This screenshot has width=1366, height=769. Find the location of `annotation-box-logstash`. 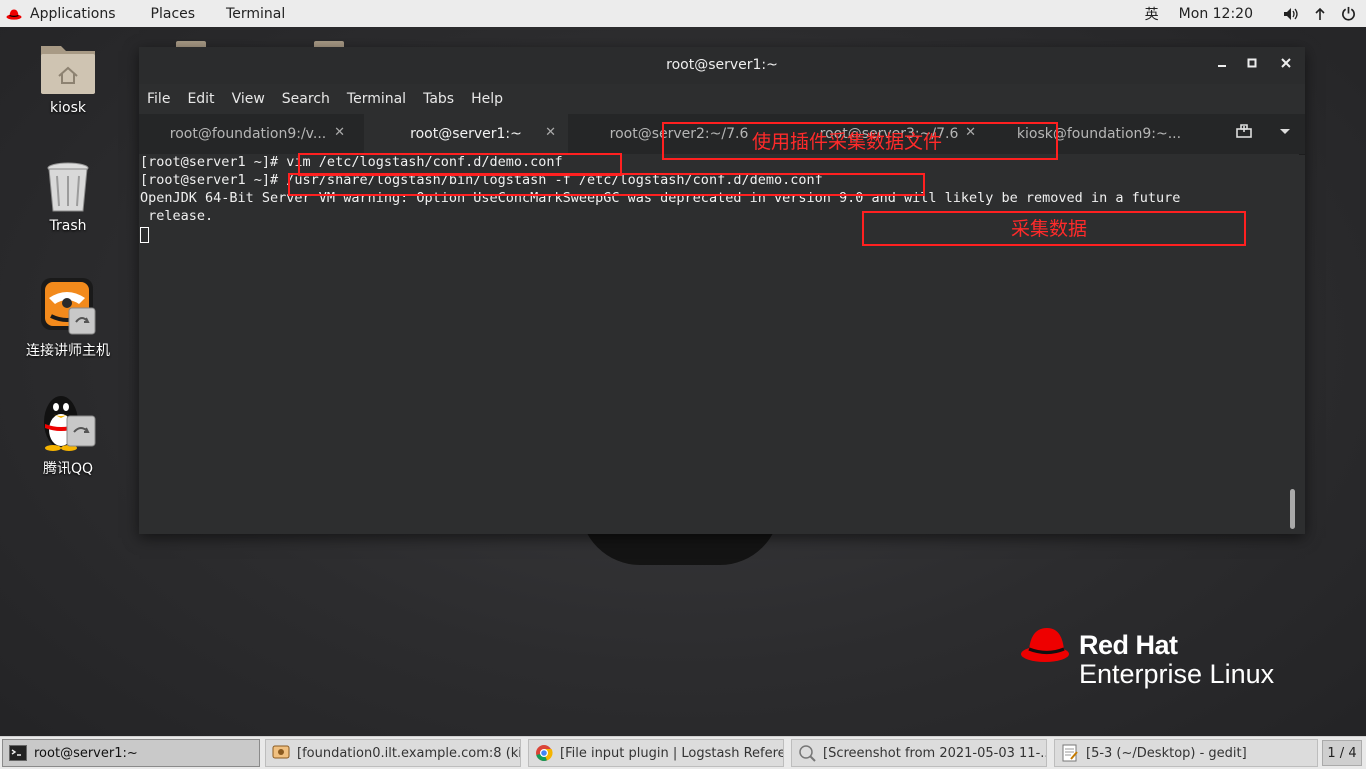

annotation-box-logstash is located at coordinates (606, 184).